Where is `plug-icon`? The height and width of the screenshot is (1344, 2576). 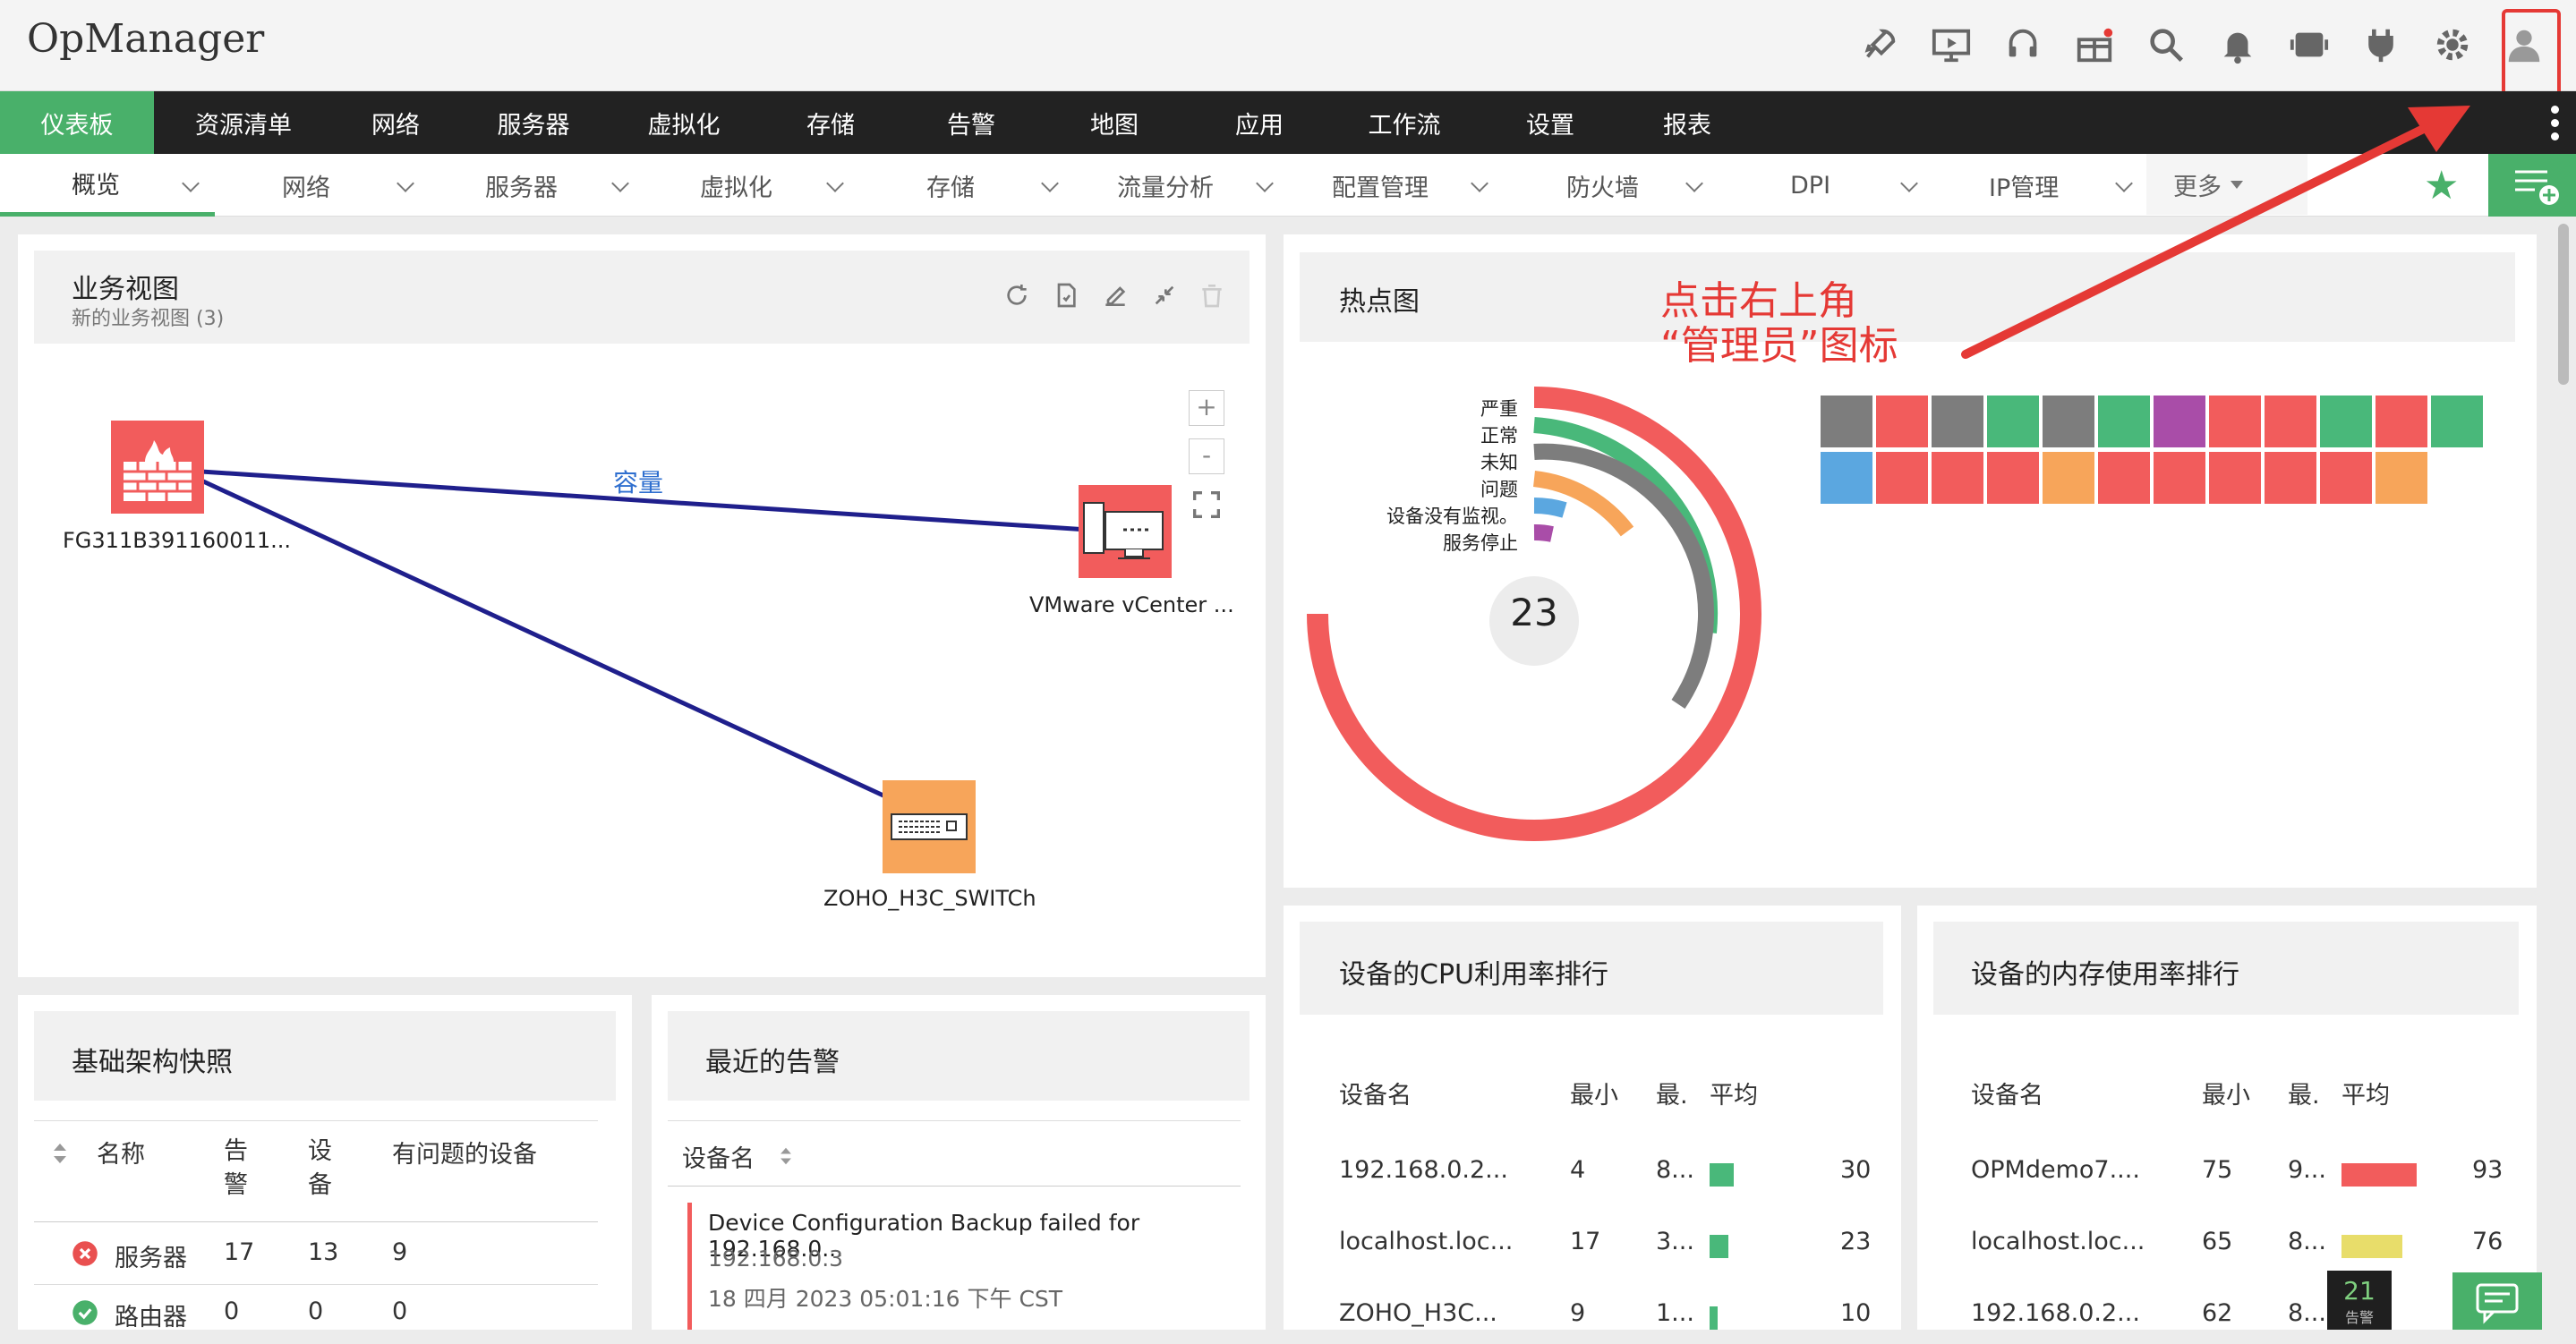 plug-icon is located at coordinates (2381, 44).